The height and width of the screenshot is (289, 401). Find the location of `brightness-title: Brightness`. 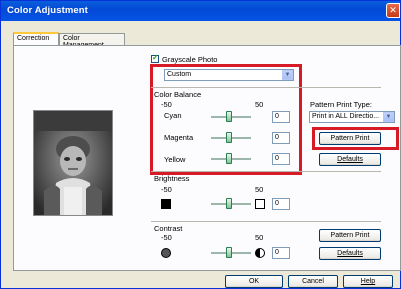

brightness-title: Brightness is located at coordinates (172, 178).